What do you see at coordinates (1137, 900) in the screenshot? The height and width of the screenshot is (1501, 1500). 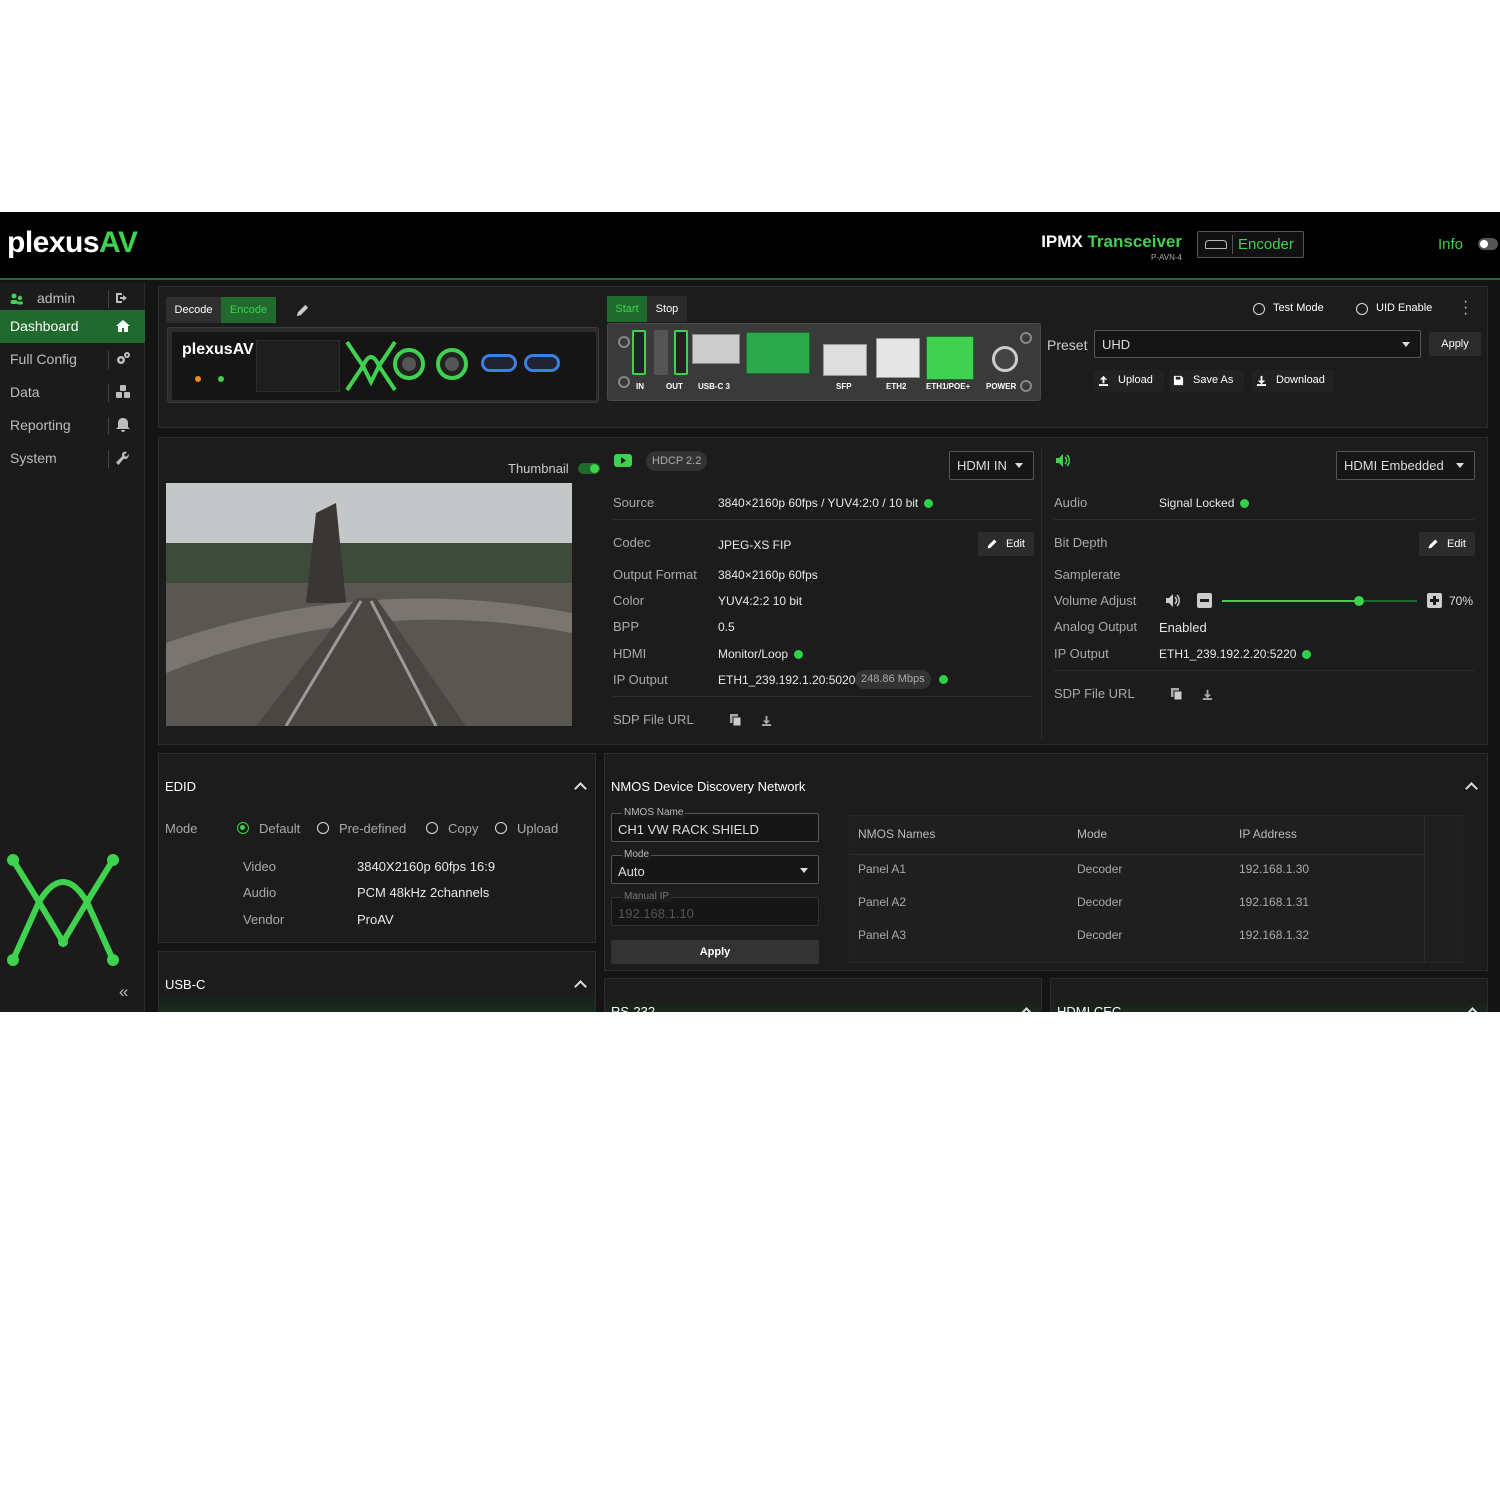 I see `table-row: Panel A2 Decoder 192.168.1.31` at bounding box center [1137, 900].